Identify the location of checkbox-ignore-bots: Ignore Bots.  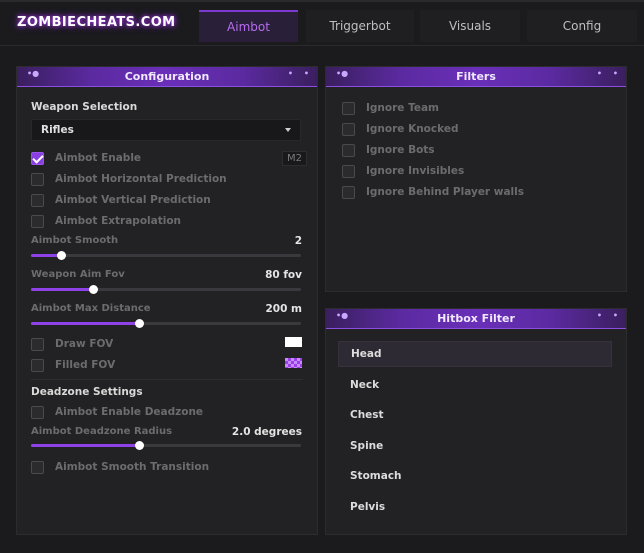
(388, 150).